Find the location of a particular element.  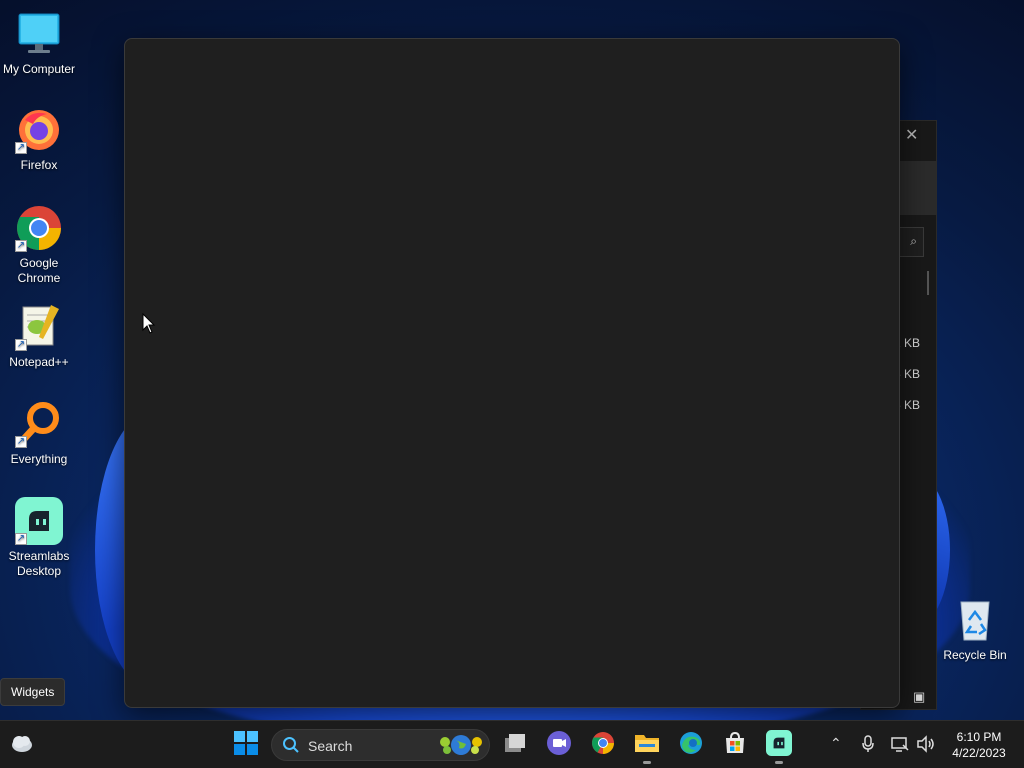

video-chat-icon is located at coordinates (559, 745).